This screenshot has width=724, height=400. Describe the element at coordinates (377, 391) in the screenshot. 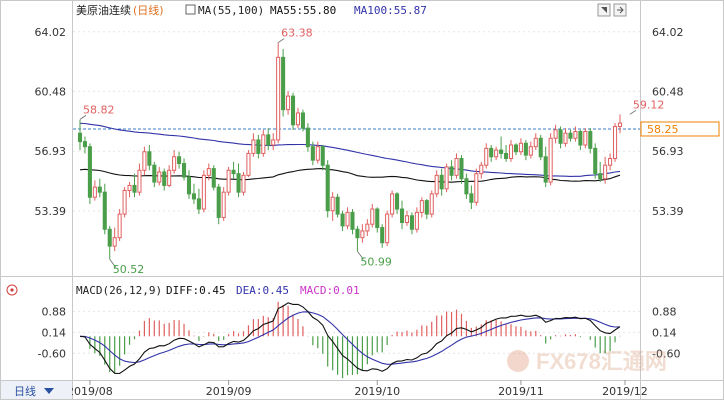

I see `x-tick-label: 2019/10` at that location.